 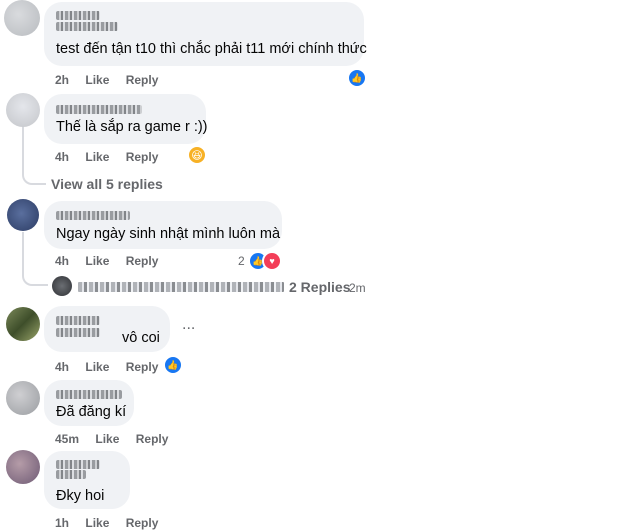 What do you see at coordinates (168, 234) in the screenshot?
I see `comment-text: Ngay ngày sinh nhật mình luôn mà` at bounding box center [168, 234].